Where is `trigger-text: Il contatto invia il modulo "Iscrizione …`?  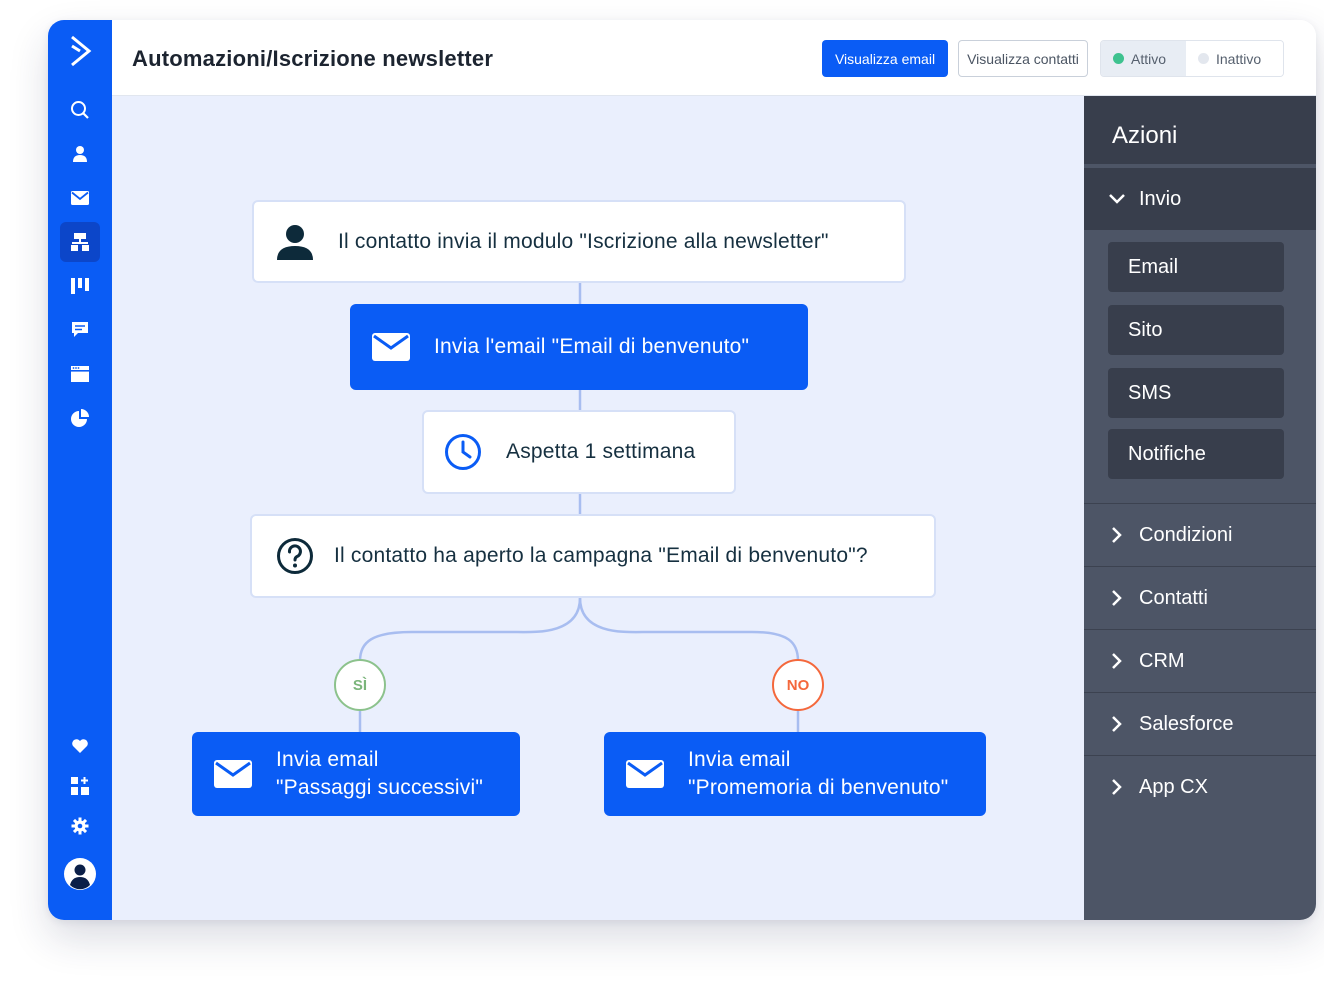
trigger-text: Il contatto invia il modulo "Iscrizione … is located at coordinates (583, 241).